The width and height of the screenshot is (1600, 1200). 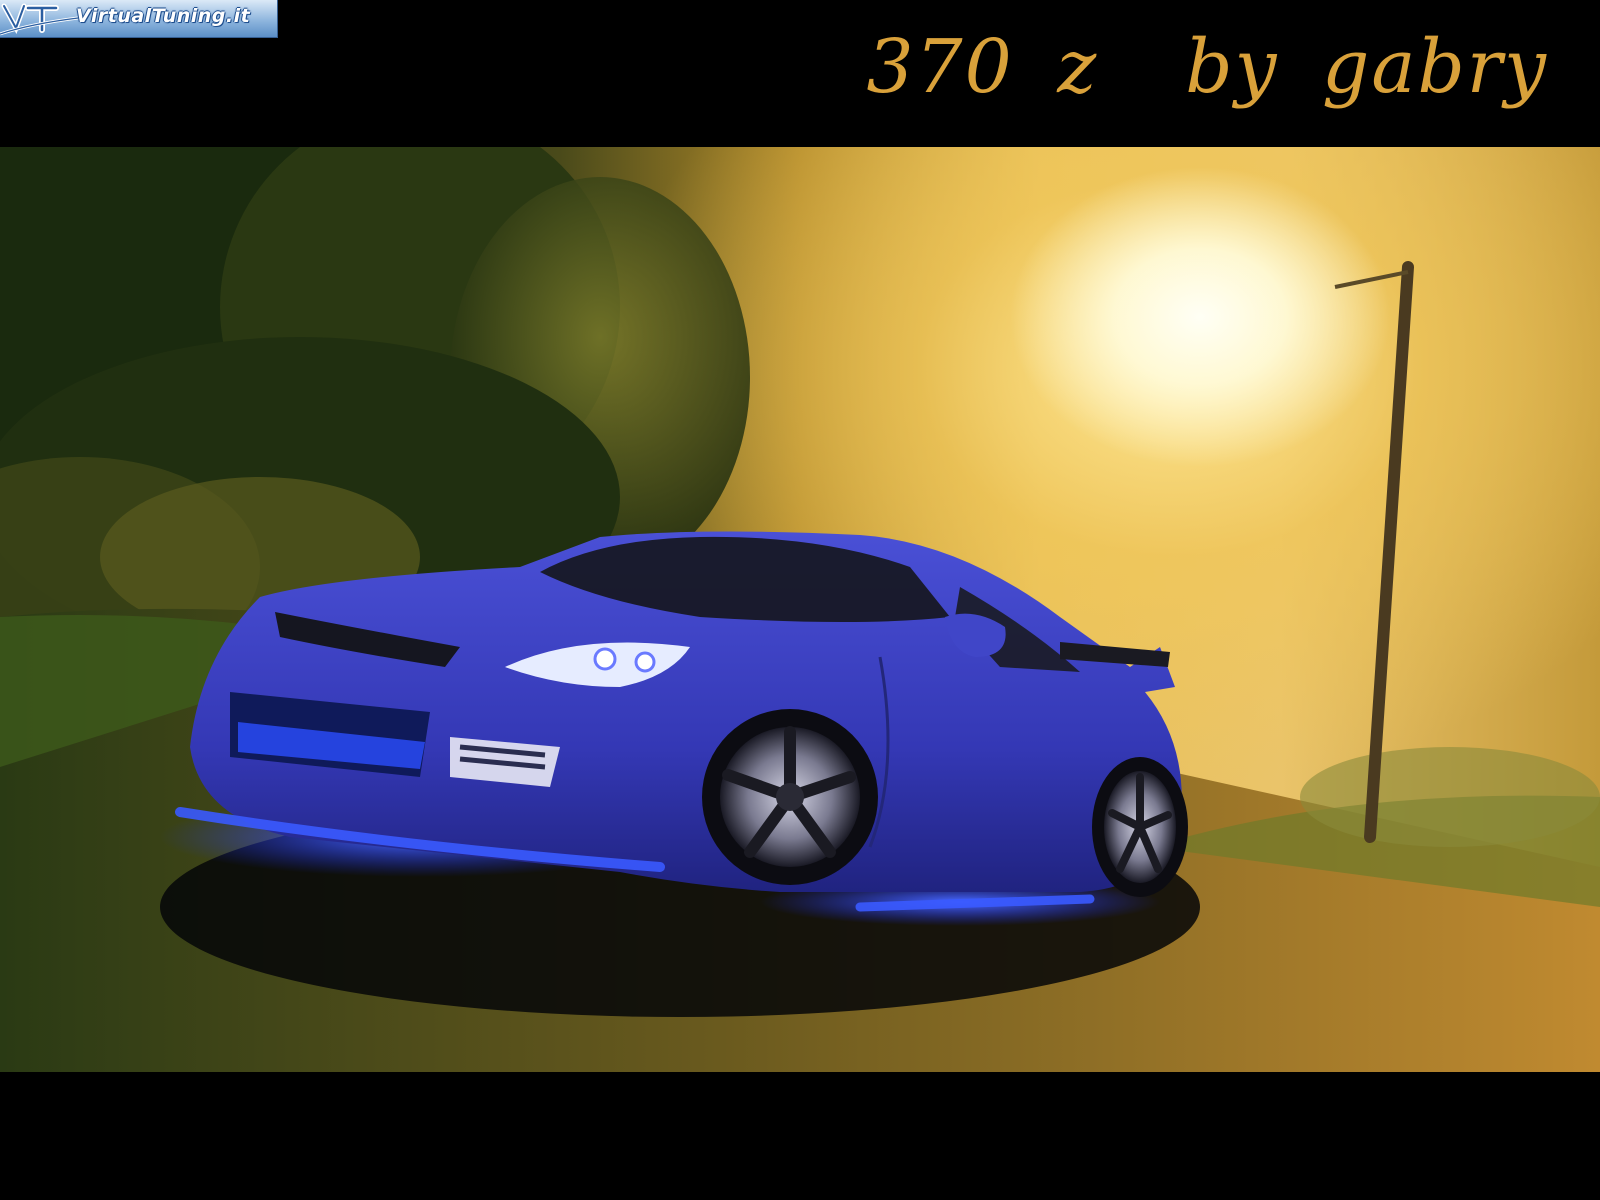 I want to click on wallpaper-title: 370 z by gabry, so click(x=1207, y=67).